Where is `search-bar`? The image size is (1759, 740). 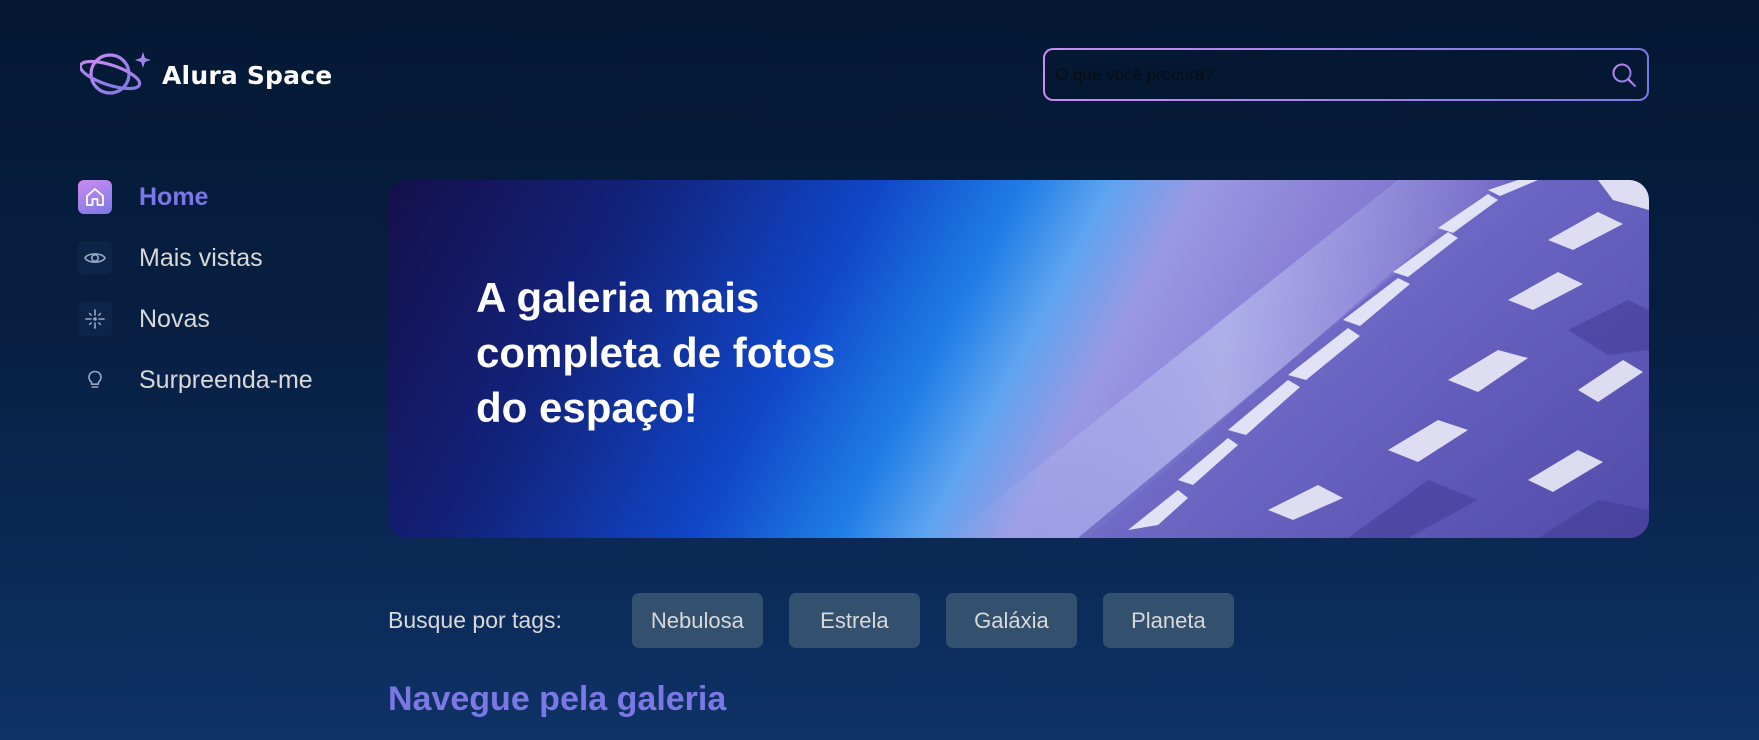 search-bar is located at coordinates (1346, 74).